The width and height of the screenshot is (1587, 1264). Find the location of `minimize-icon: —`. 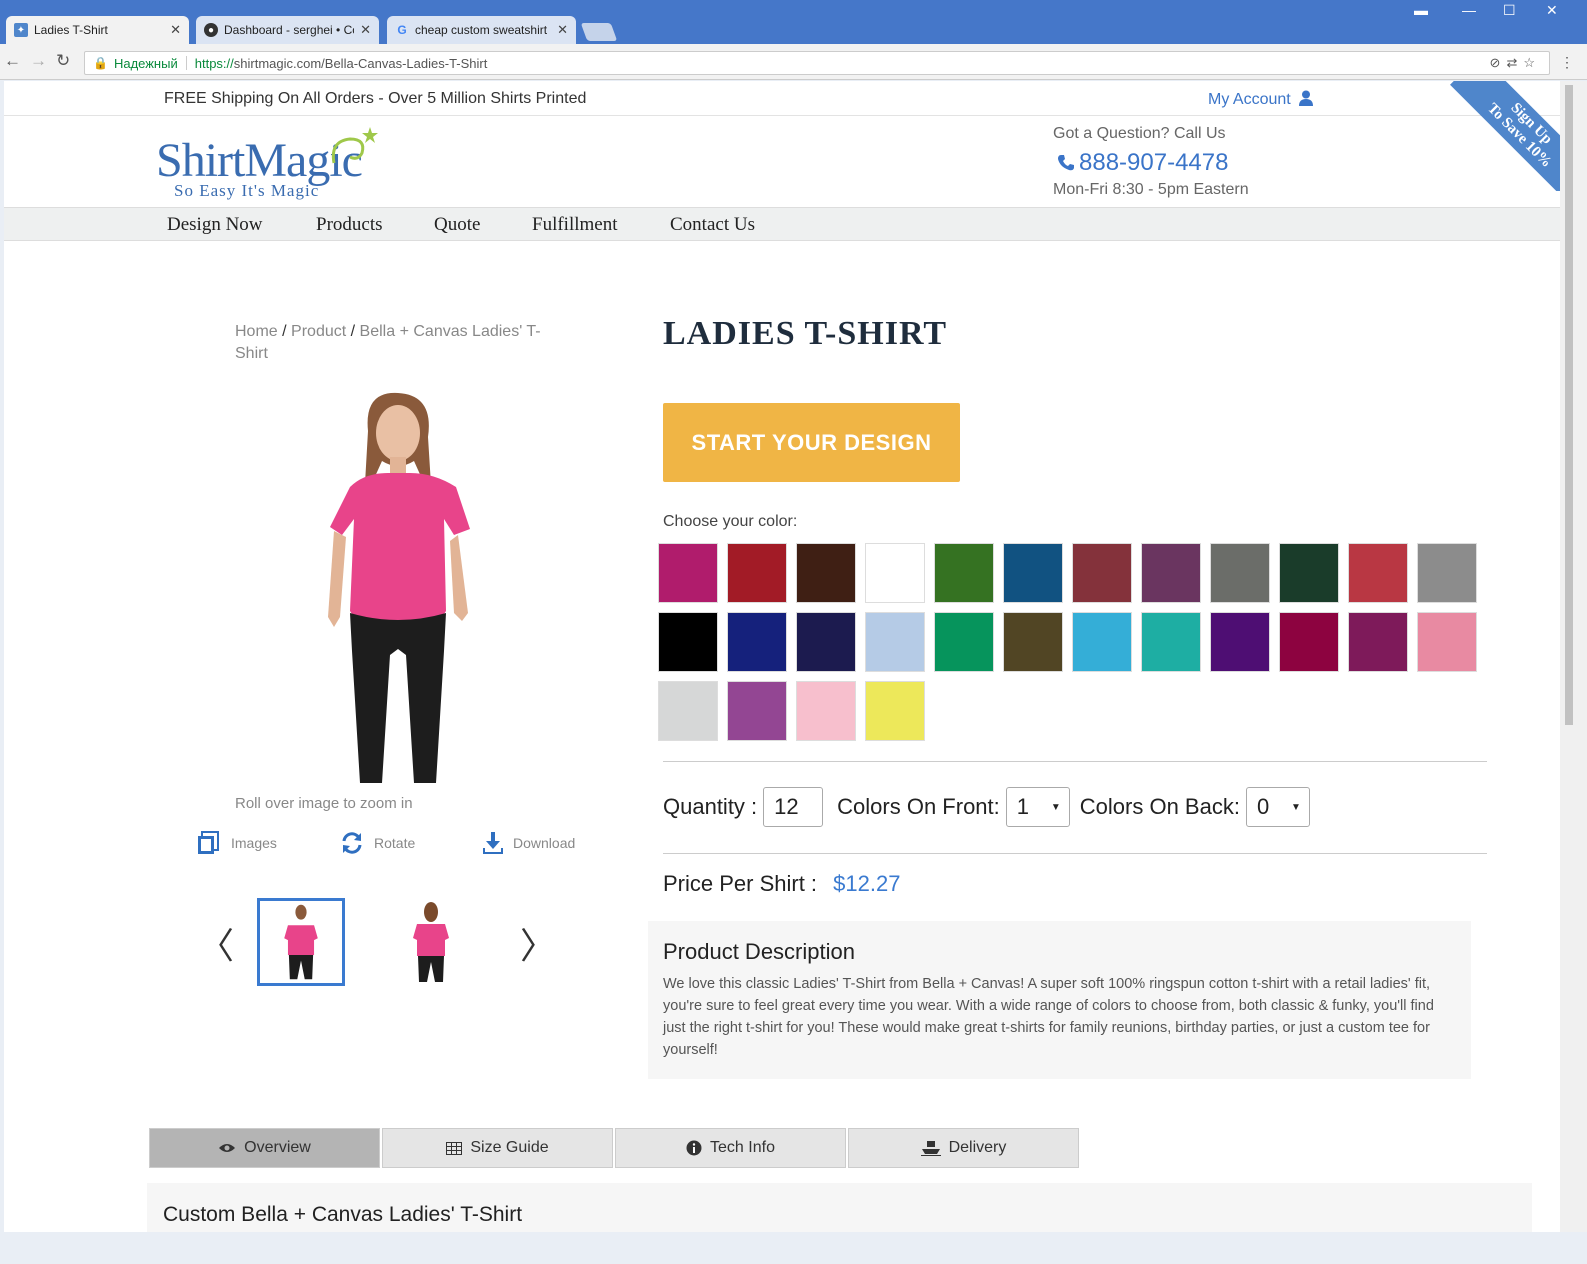

minimize-icon: — is located at coordinates (1469, 10).